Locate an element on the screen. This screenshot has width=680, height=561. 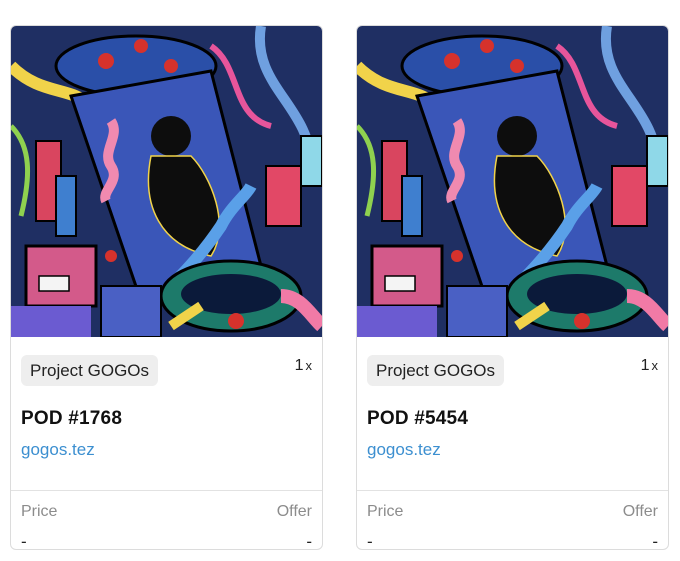
token-title: POD #5454 is located at coordinates (417, 419).